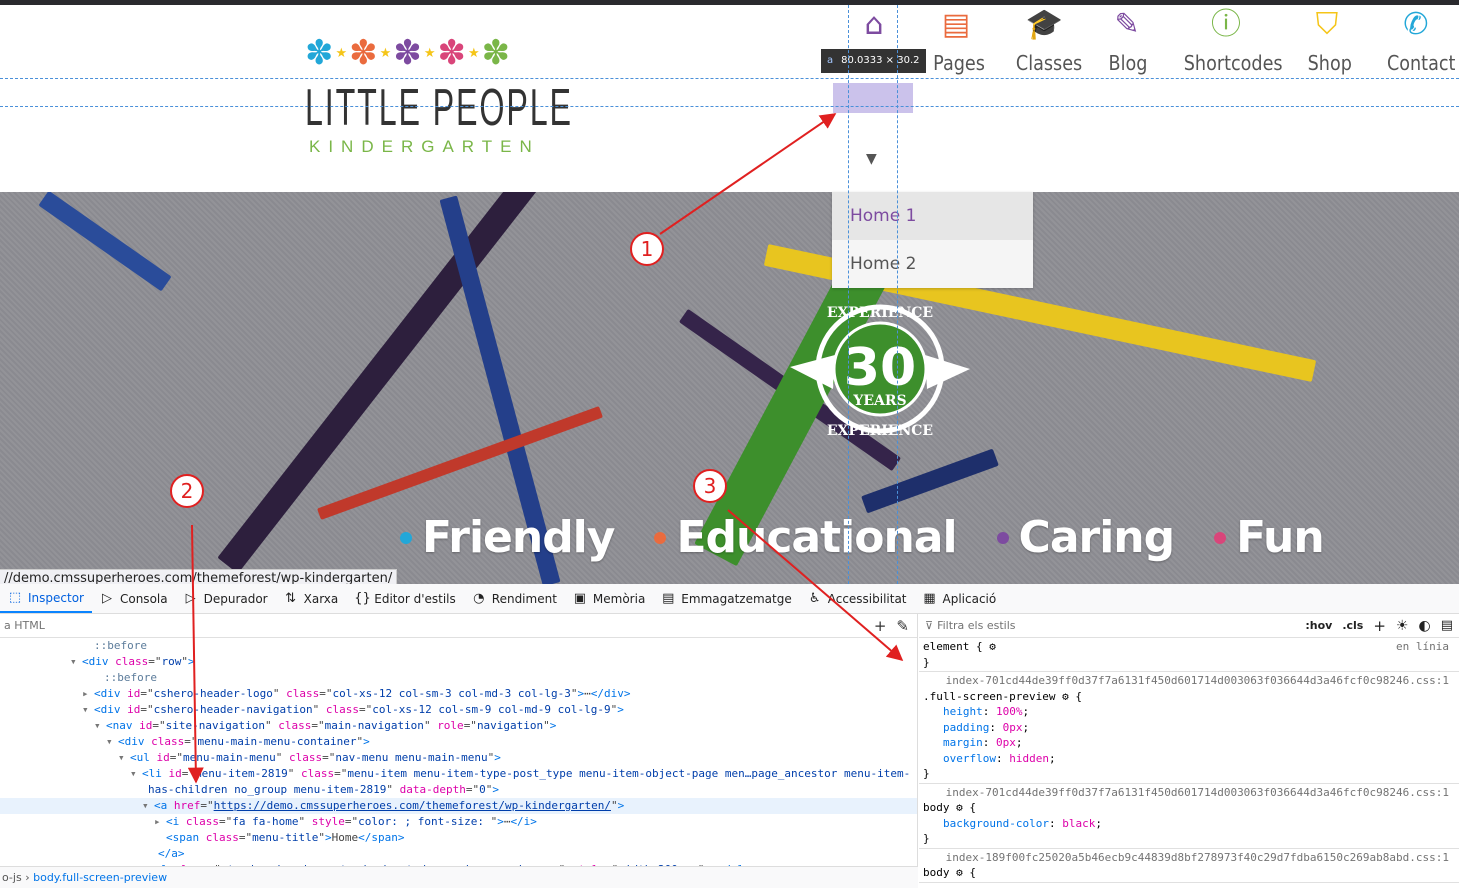  Describe the element at coordinates (1447, 625) in the screenshot. I see `print-media-icon: ▤` at that location.